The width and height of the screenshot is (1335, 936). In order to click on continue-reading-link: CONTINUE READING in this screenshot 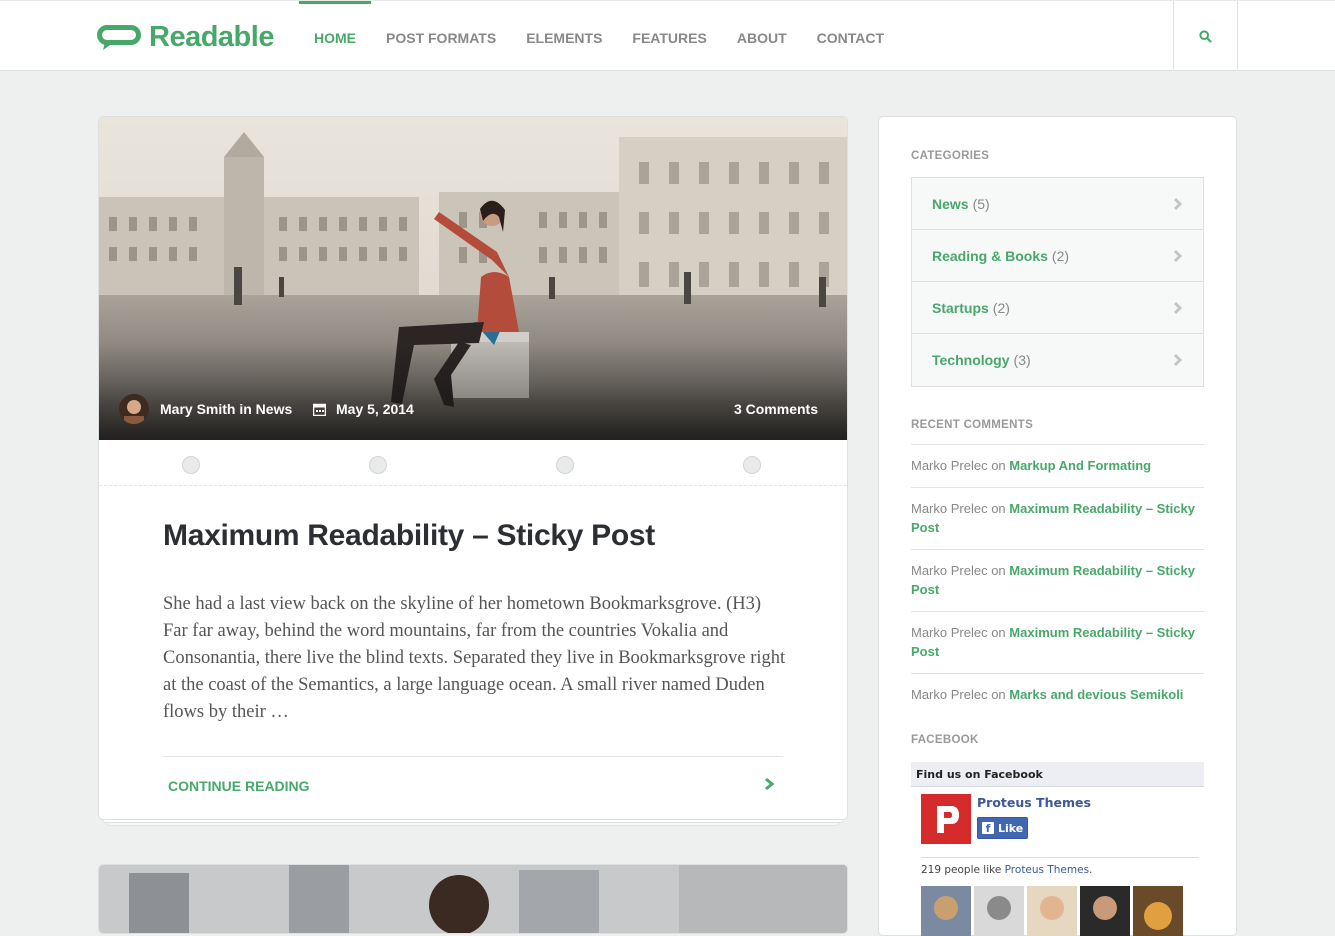, I will do `click(239, 786)`.